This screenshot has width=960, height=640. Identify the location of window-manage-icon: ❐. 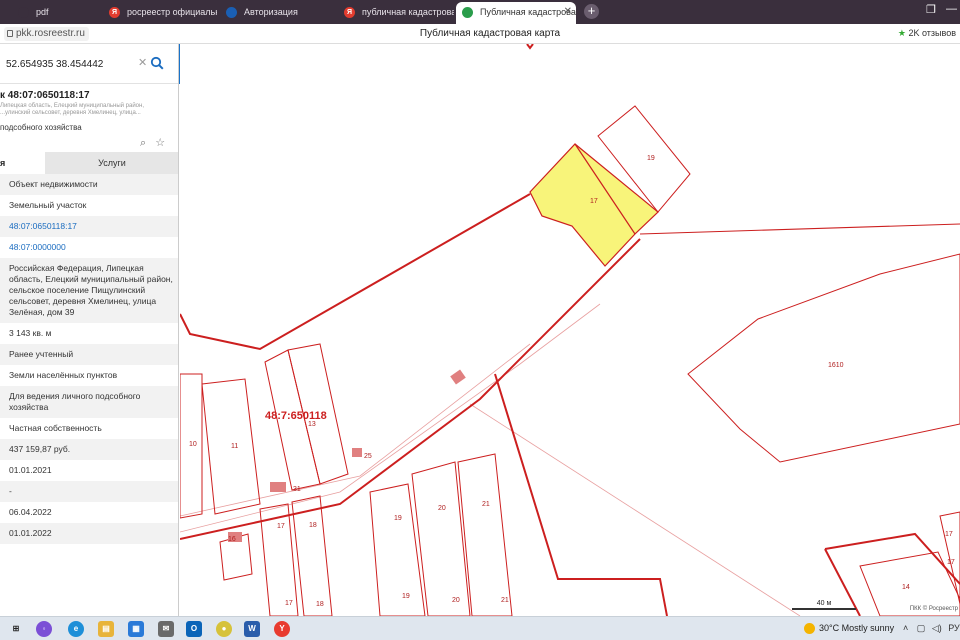
(931, 9).